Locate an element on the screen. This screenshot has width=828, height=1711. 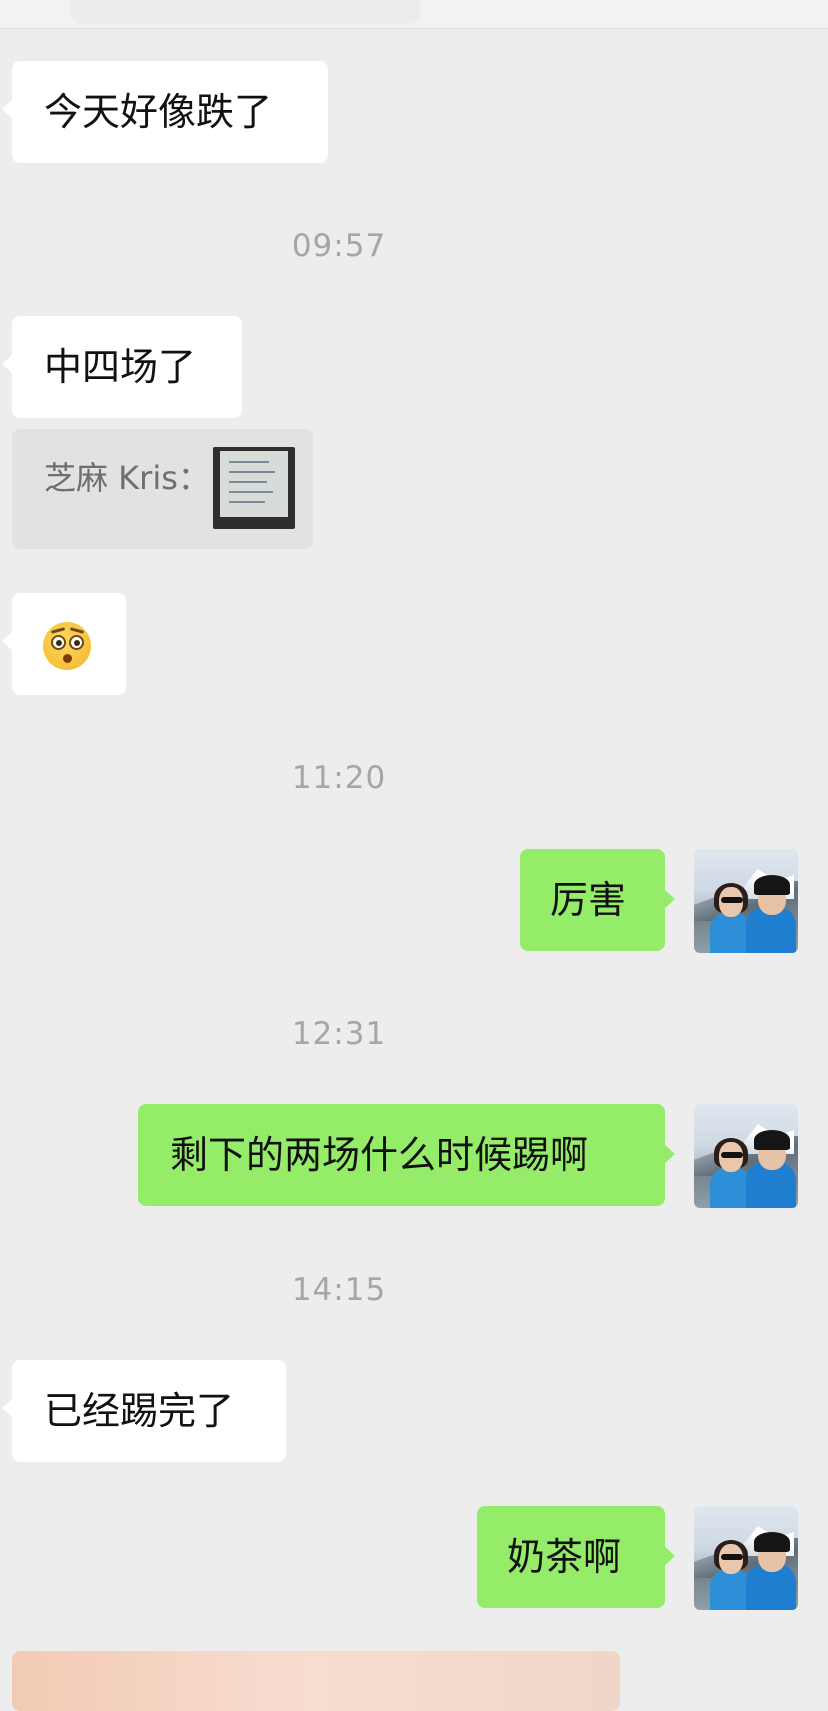
message-text: 厉害 is located at coordinates (588, 900).